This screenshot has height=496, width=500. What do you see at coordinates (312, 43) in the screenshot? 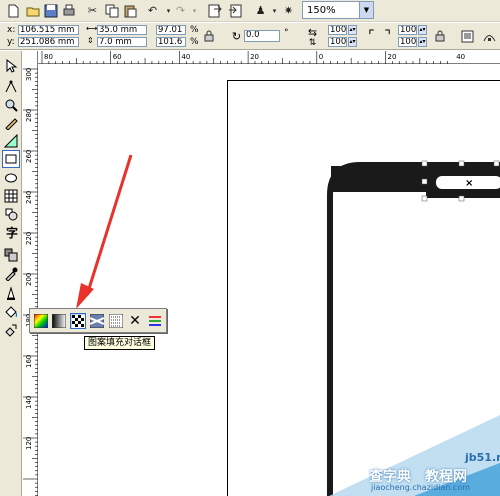
I see `mirror-vertical-icon: ⇅` at bounding box center [312, 43].